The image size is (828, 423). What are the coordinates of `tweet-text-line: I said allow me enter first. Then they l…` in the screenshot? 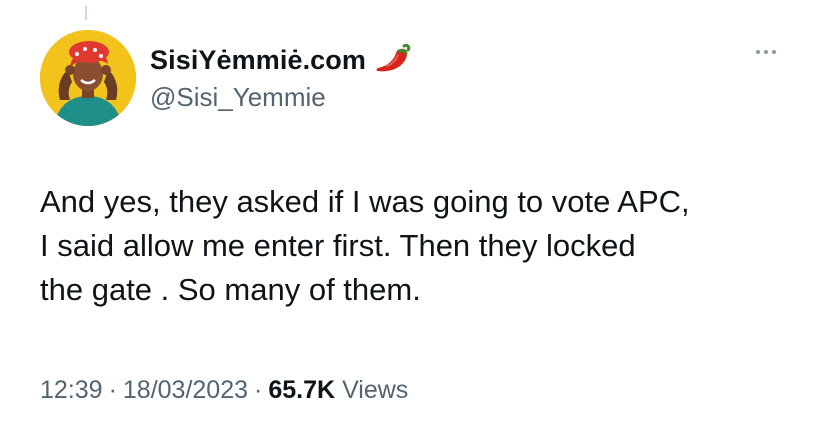 It's located at (338, 245).